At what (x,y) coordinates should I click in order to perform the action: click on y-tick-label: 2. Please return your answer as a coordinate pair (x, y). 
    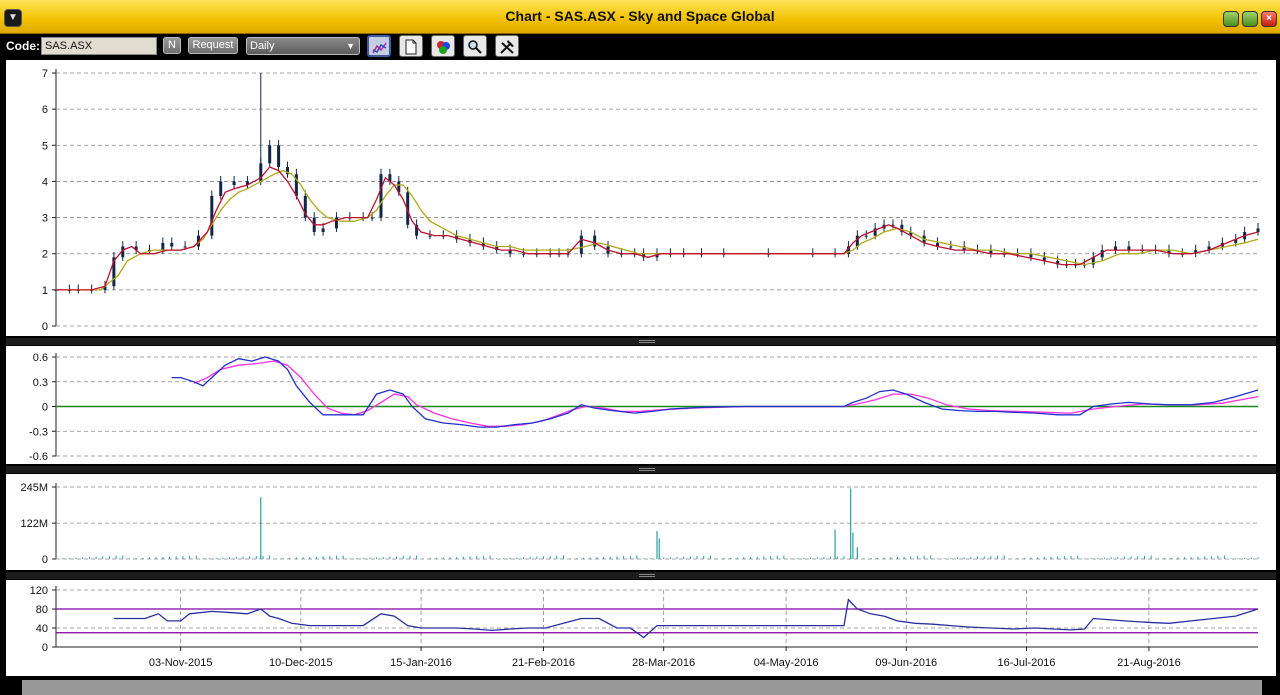
    Looking at the image, I should click on (45, 255).